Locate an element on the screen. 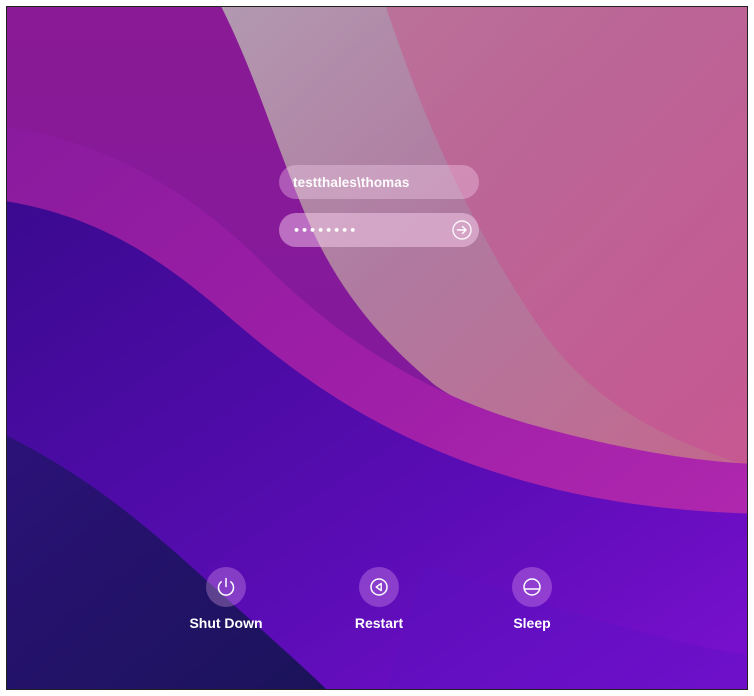 The height and width of the screenshot is (696, 754). power-icon is located at coordinates (226, 586).